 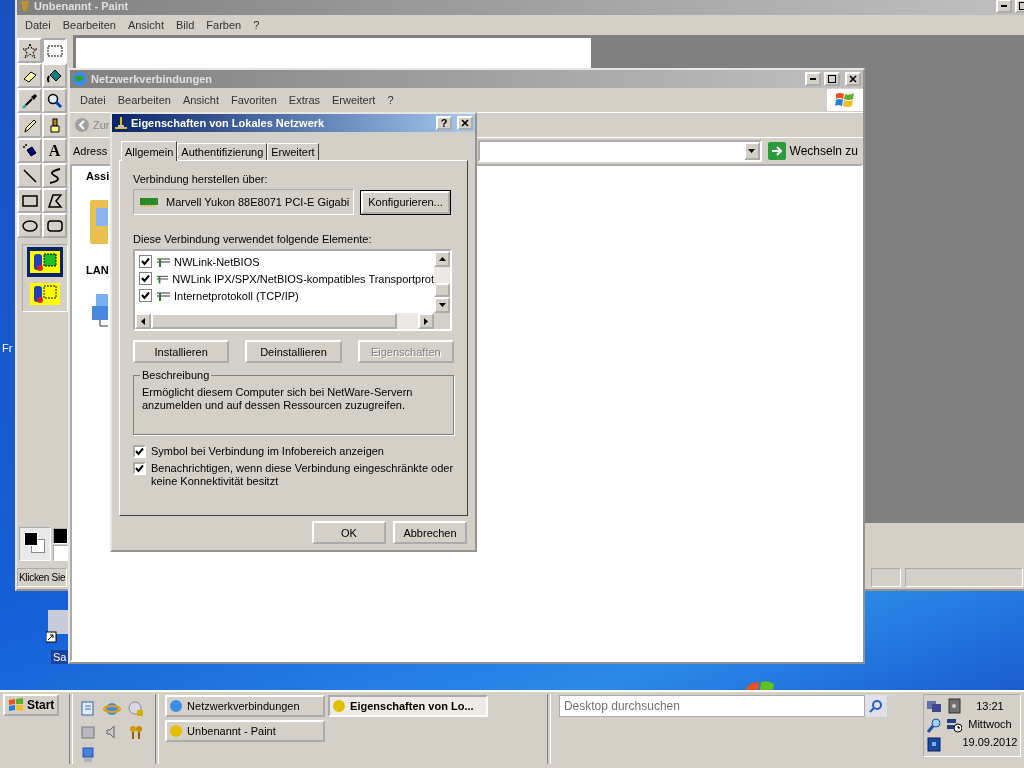 I want to click on menu-item: Erweitert, so click(x=354, y=100).